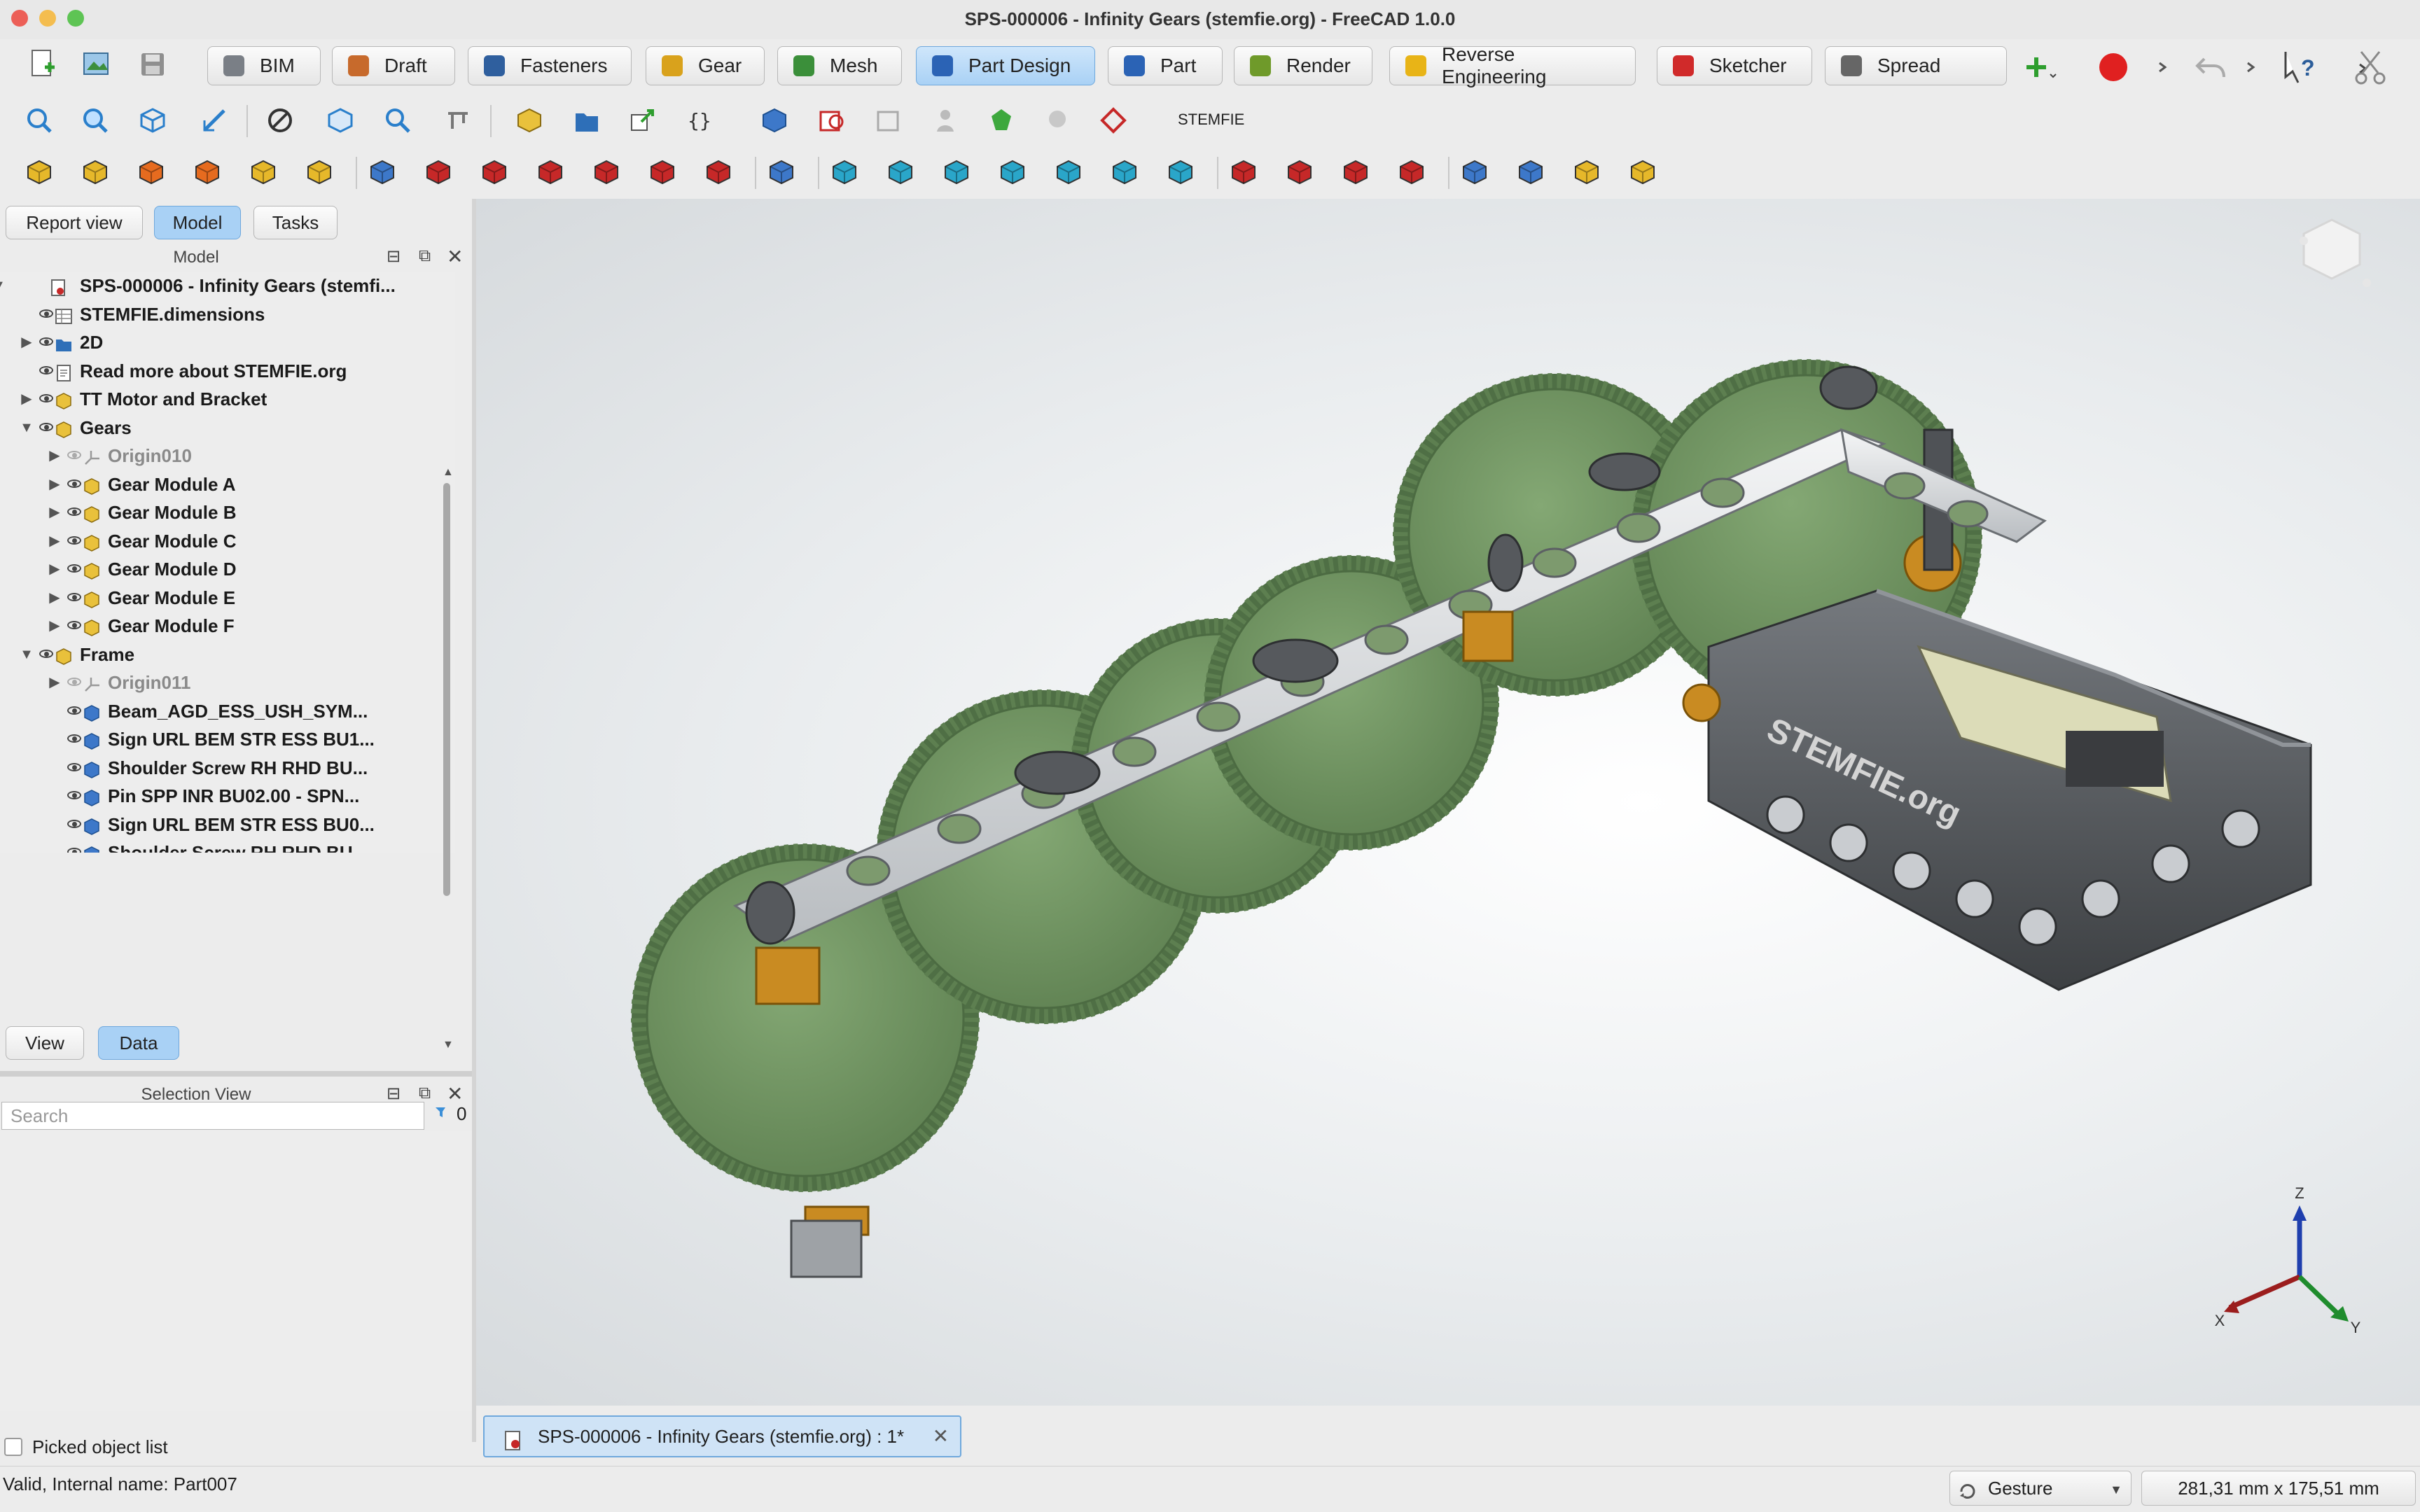 Image resolution: width=2420 pixels, height=1512 pixels. Describe the element at coordinates (224, 598) in the screenshot. I see `tree-item: ▶ Gear Module E` at that location.